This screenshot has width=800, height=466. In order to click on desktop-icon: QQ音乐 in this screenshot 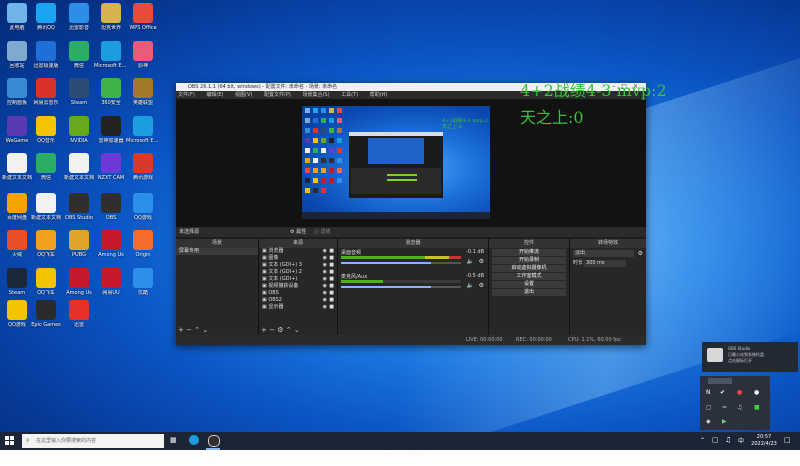, I will do `click(46, 130)`.